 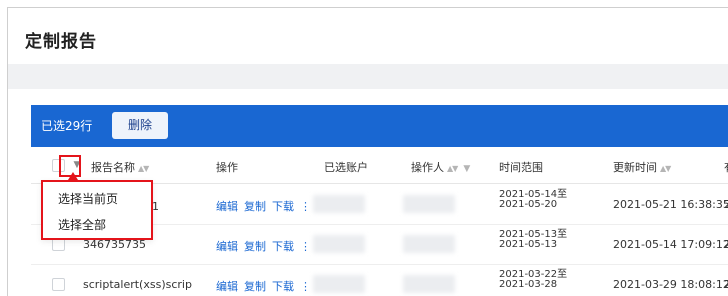 What do you see at coordinates (533, 239) in the screenshot?
I see `time-range: 2021-05-13至 2021-05-13` at bounding box center [533, 239].